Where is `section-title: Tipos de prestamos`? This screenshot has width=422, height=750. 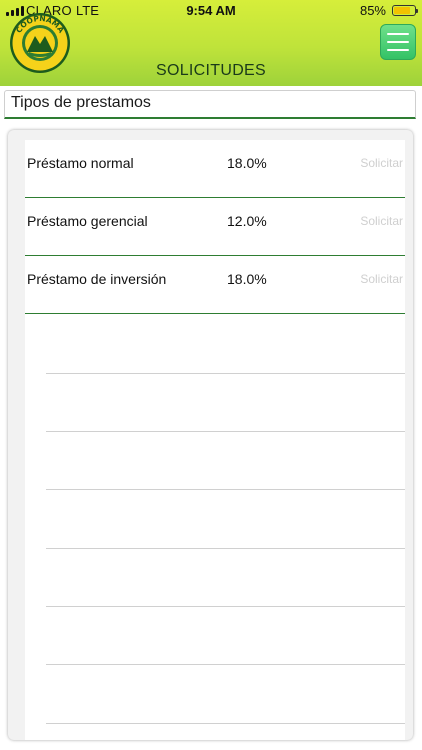
section-title: Tipos de prestamos is located at coordinates (81, 102).